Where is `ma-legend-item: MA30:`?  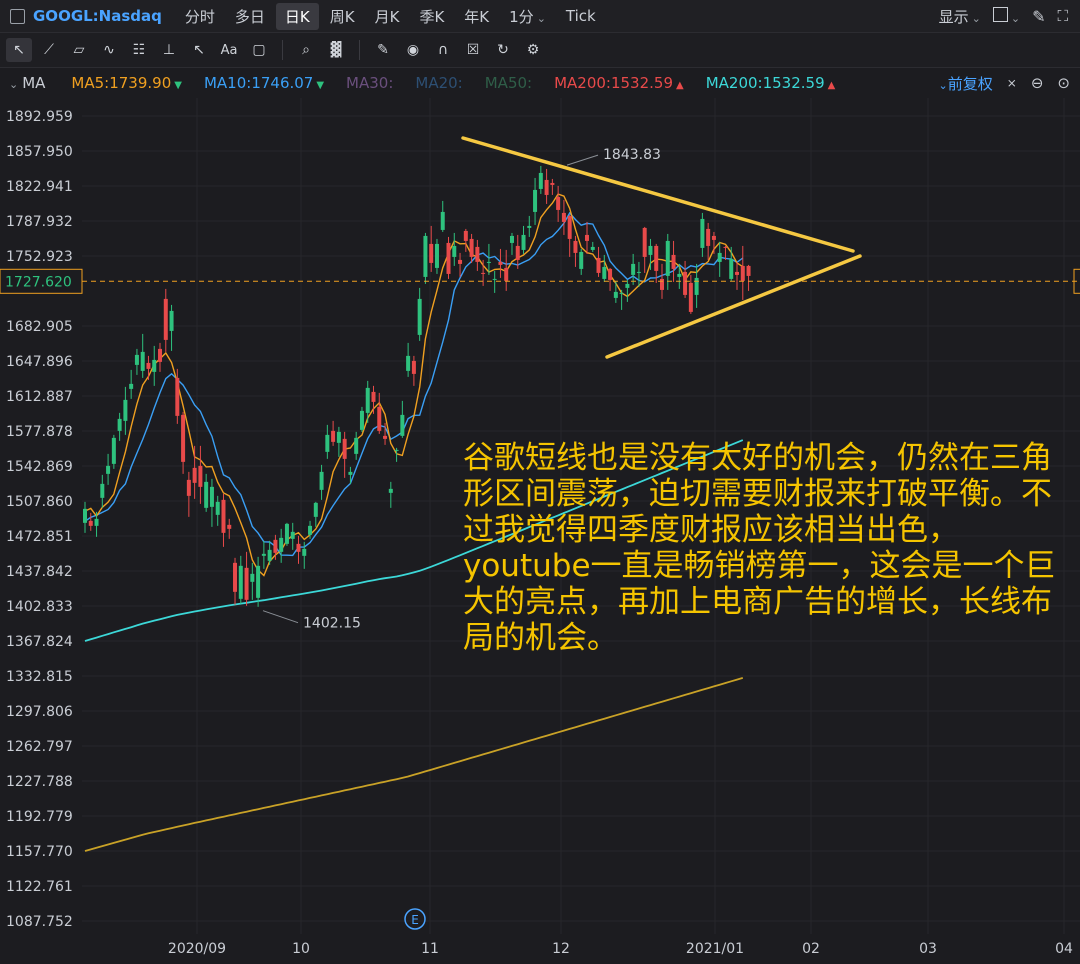 ma-legend-item: MA30: is located at coordinates (369, 83).